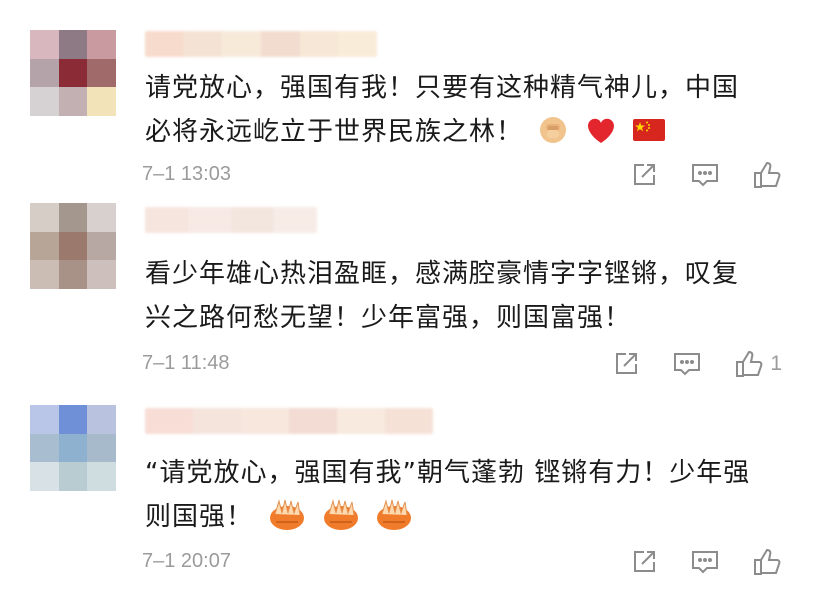 The image size is (820, 602). I want to click on comment-text-line: 必将永远屹立于世界民族之林！, so click(470, 132).